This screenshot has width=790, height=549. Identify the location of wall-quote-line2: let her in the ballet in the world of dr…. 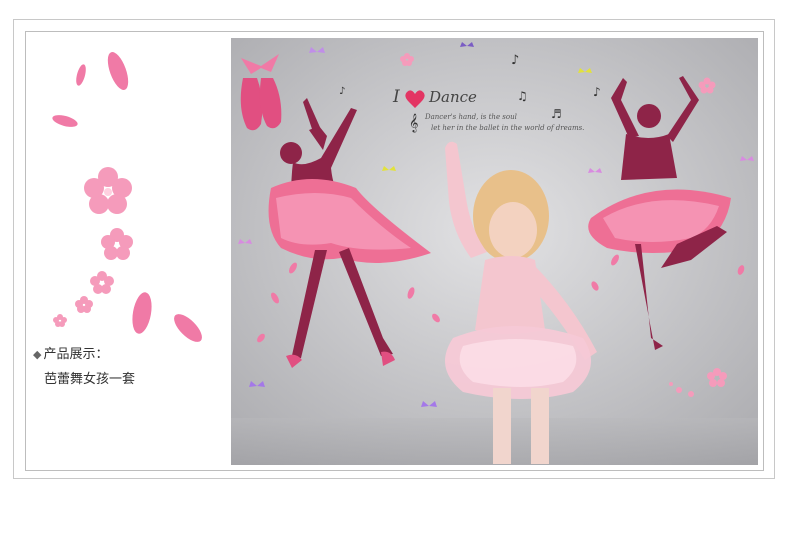
(507, 128).